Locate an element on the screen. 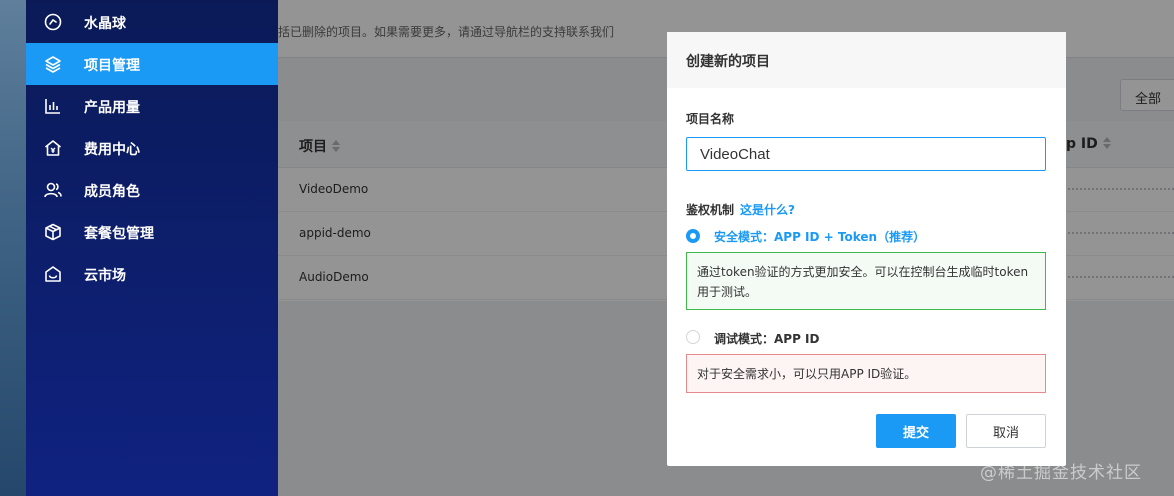 This screenshot has width=1174, height=496. project-name-label: 项目名称 is located at coordinates (710, 119).